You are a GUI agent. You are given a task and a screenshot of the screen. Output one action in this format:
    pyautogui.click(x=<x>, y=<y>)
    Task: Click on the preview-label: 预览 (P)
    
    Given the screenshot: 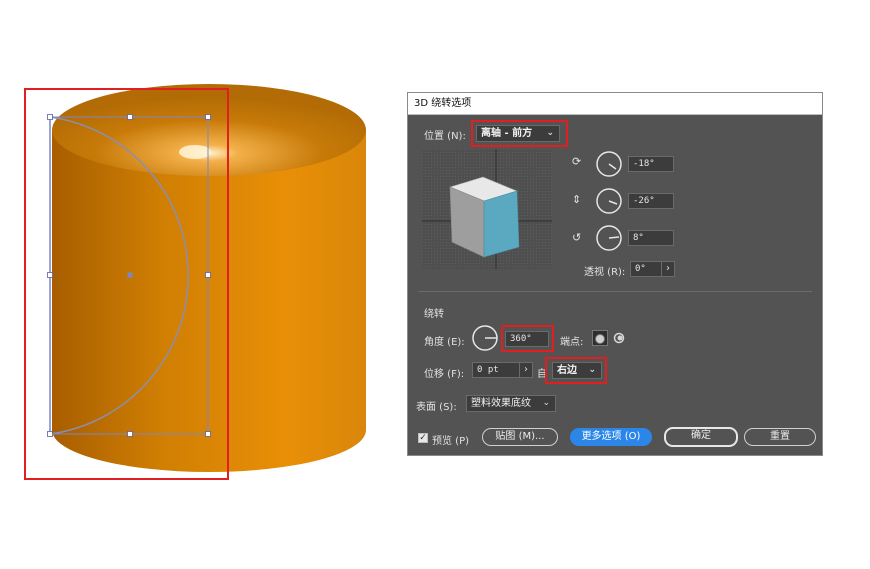 What is the action you would take?
    pyautogui.click(x=451, y=441)
    